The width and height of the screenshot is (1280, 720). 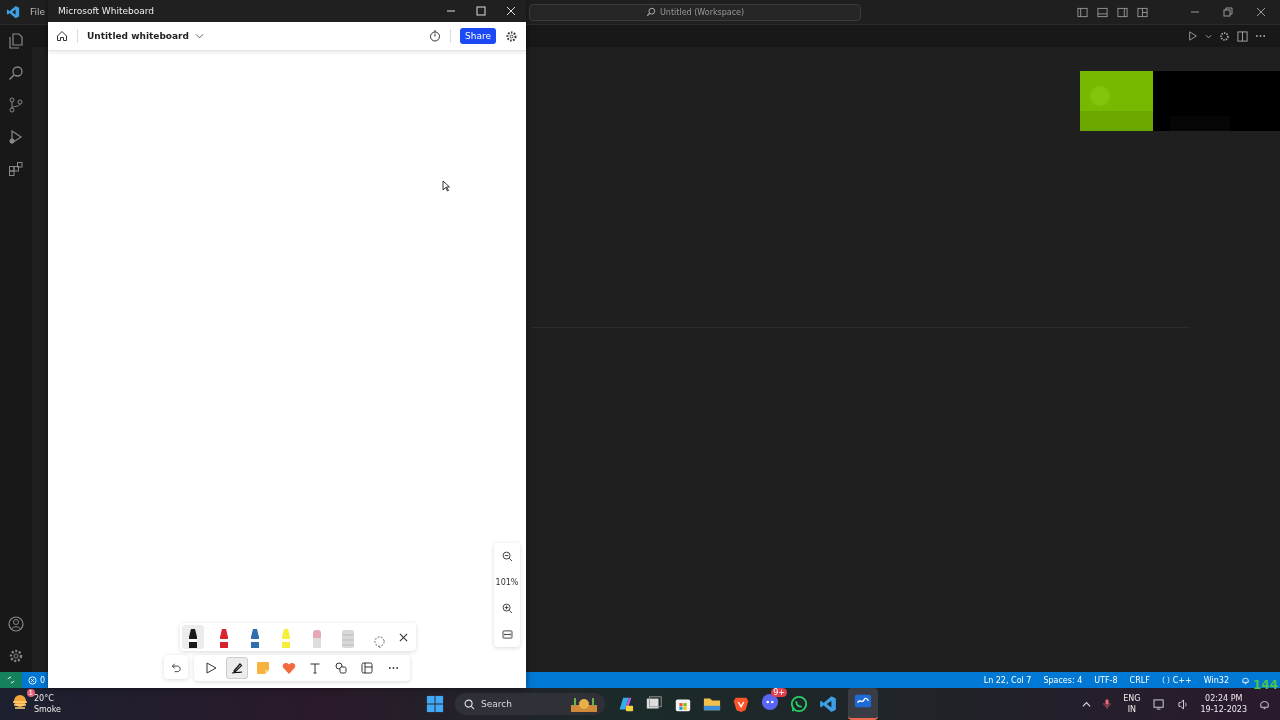 What do you see at coordinates (481, 11) in the screenshot?
I see `maximize-icon` at bounding box center [481, 11].